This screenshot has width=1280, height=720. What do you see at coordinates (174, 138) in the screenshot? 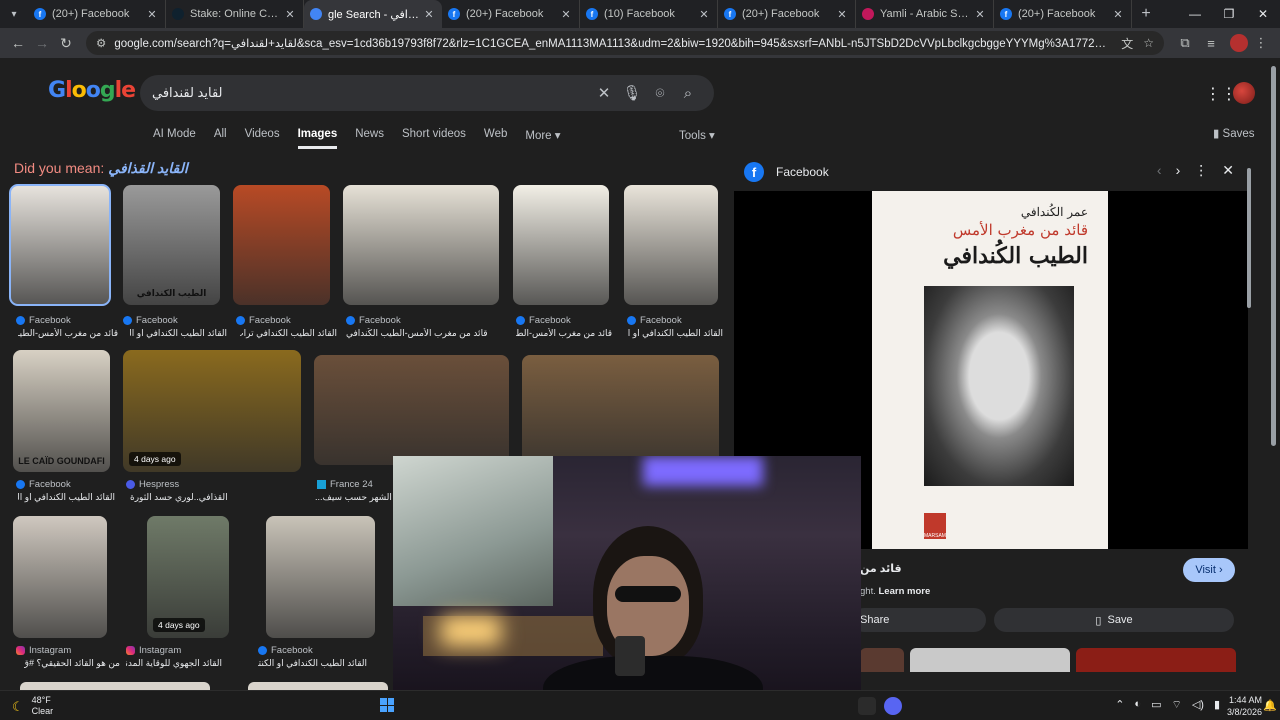
I see `tab-ai-mode: AI Mode` at bounding box center [174, 138].